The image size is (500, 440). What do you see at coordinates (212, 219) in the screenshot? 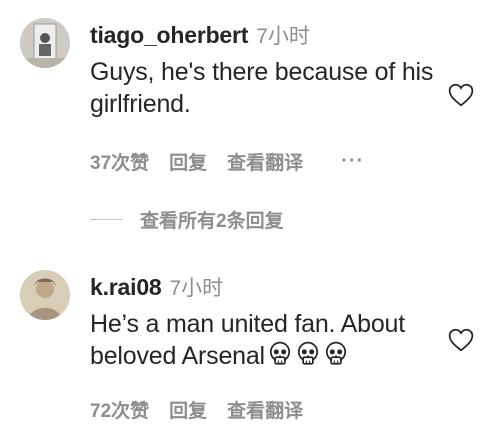
I see `view-replies-label: 查看所有2条回复` at bounding box center [212, 219].